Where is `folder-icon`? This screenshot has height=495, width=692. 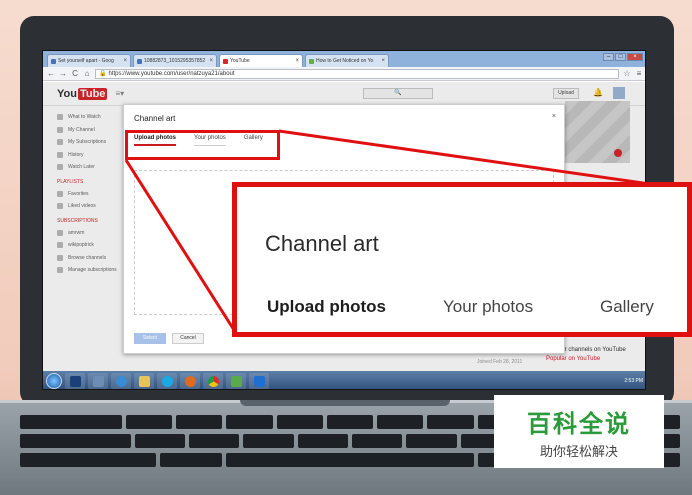 folder-icon is located at coordinates (144, 381).